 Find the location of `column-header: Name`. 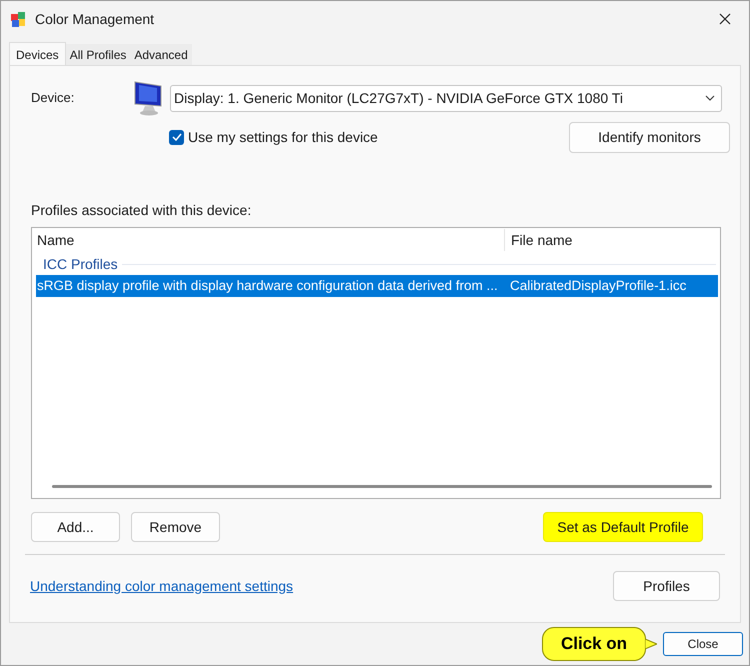

column-header: Name is located at coordinates (268, 240).